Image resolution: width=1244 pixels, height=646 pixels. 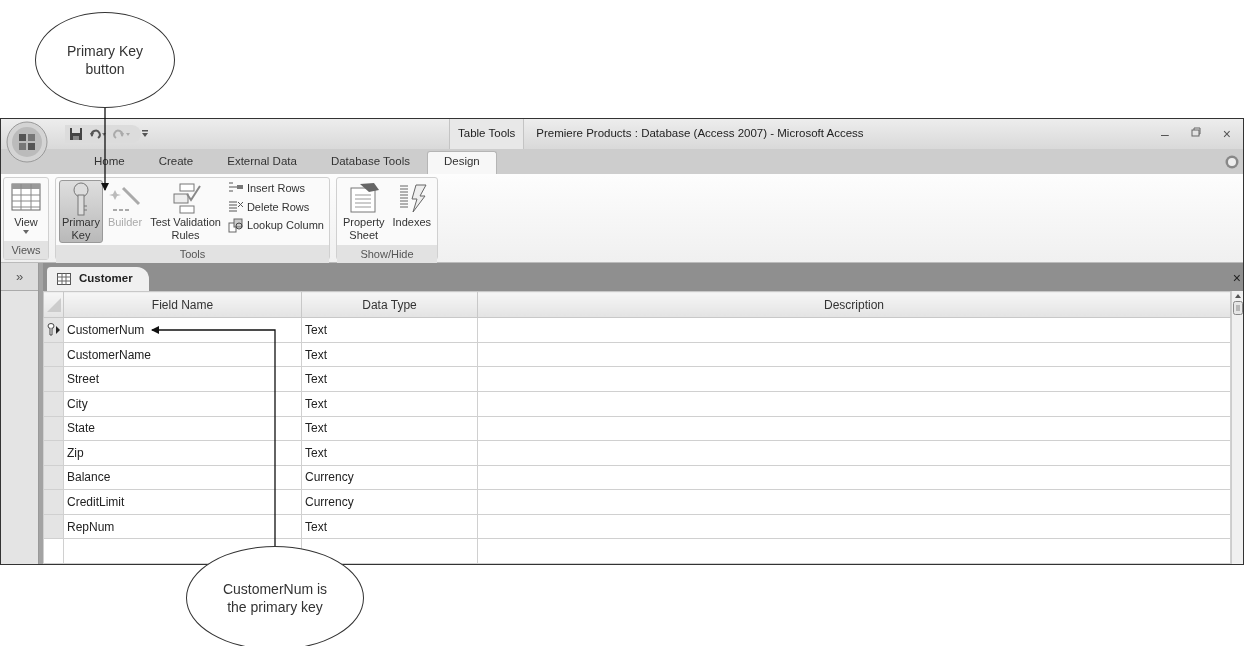 What do you see at coordinates (182, 304) in the screenshot?
I see `column-header: Field Name` at bounding box center [182, 304].